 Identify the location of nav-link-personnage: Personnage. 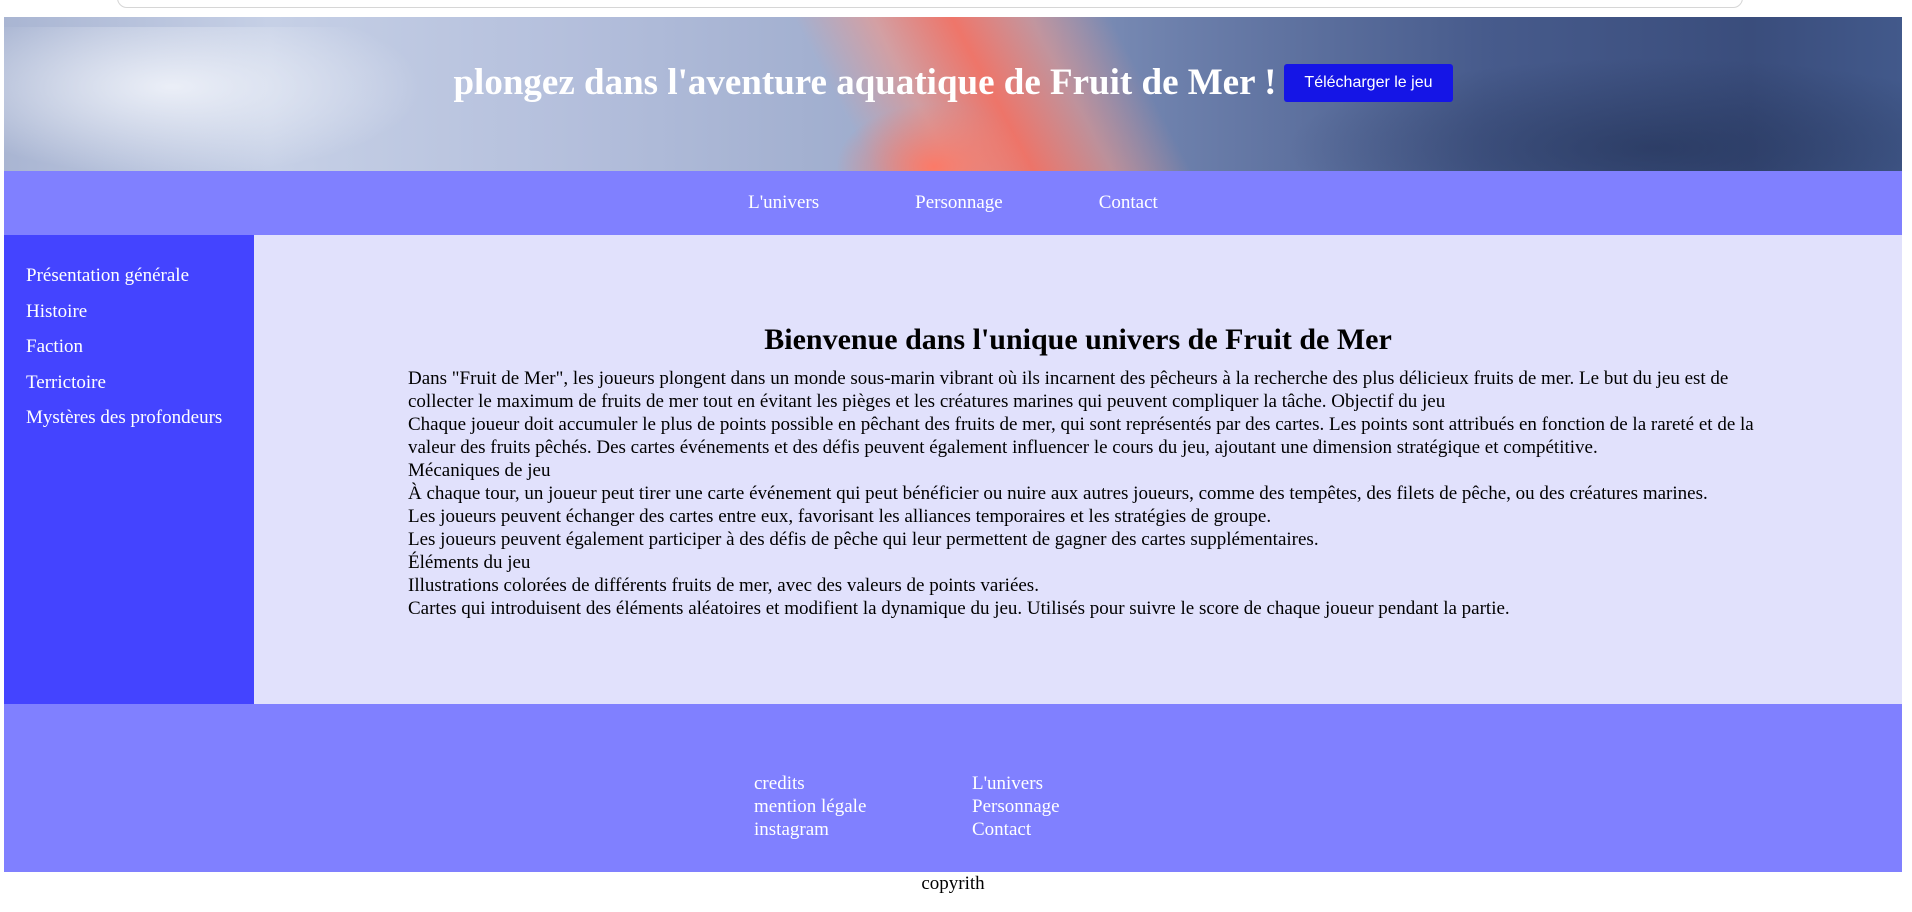
(959, 203).